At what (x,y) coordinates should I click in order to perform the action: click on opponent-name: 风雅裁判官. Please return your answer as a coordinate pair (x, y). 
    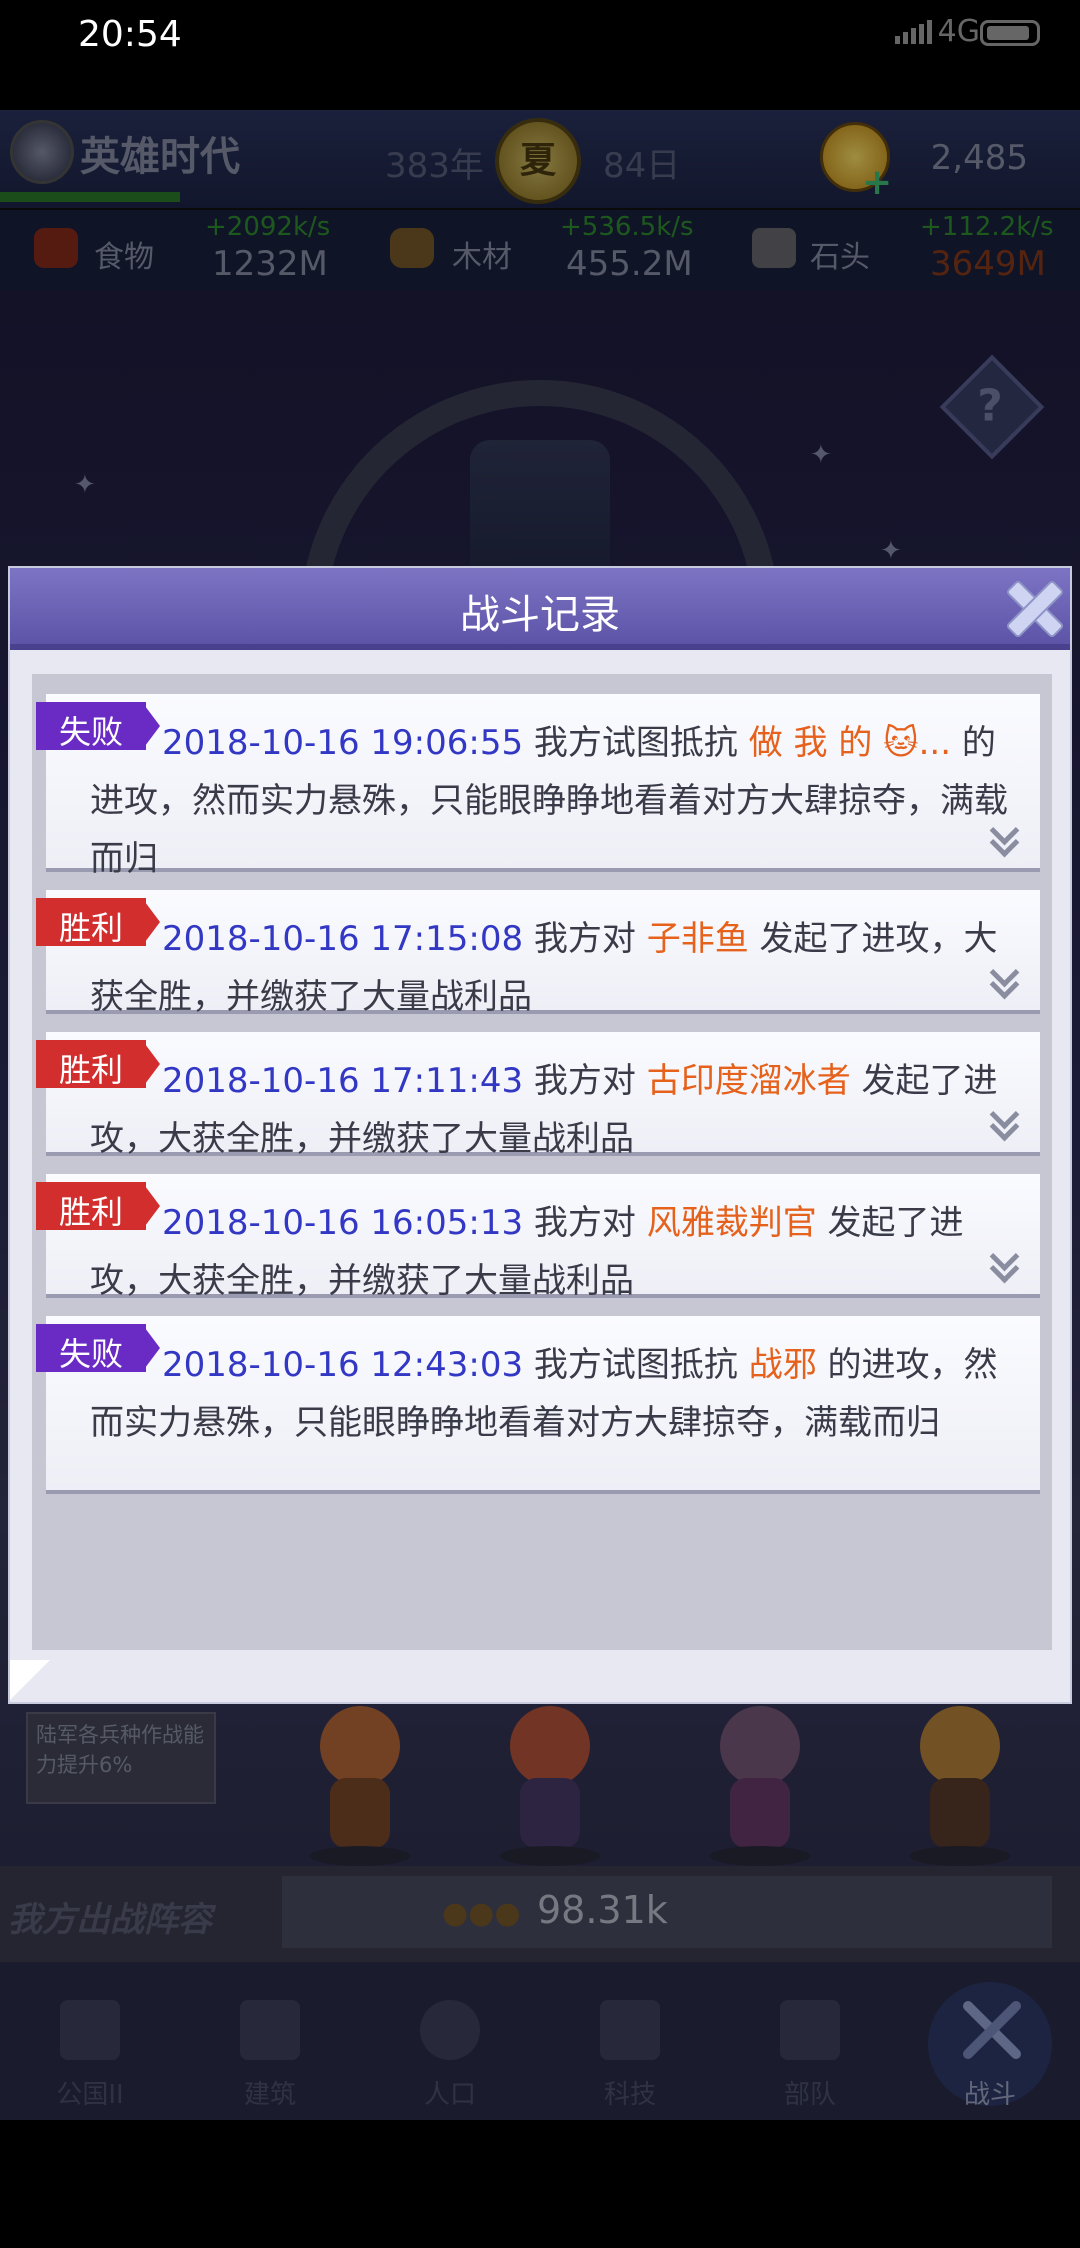
    Looking at the image, I should click on (732, 1223).